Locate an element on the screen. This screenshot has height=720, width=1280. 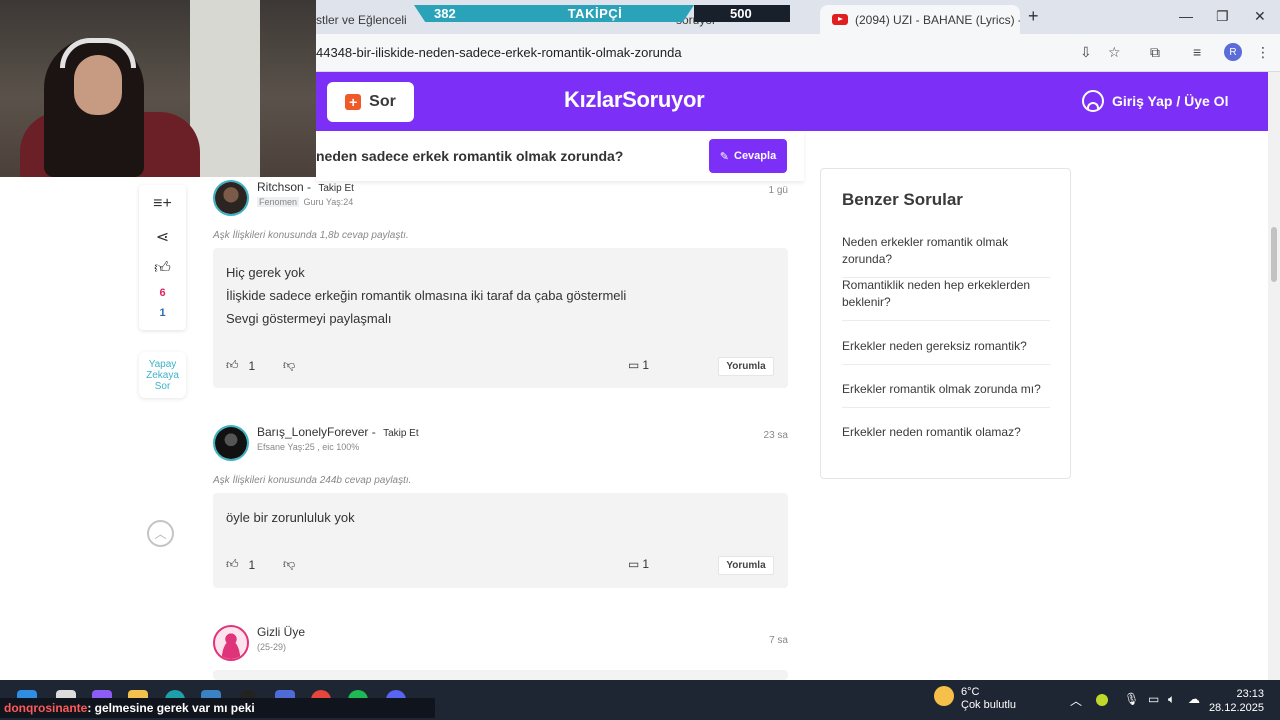
scroll-up-icon: ︿ is located at coordinates (160, 533).